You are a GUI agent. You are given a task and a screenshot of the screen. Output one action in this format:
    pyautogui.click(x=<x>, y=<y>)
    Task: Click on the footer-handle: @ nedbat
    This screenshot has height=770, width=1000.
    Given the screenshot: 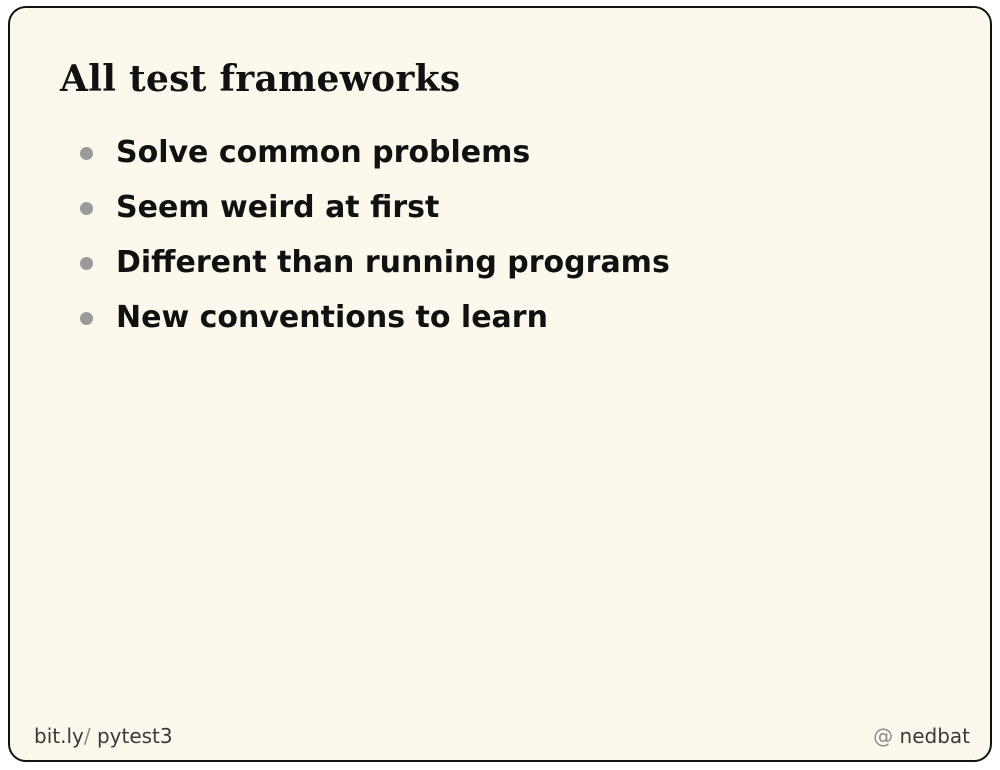 What is the action you would take?
    pyautogui.click(x=921, y=736)
    